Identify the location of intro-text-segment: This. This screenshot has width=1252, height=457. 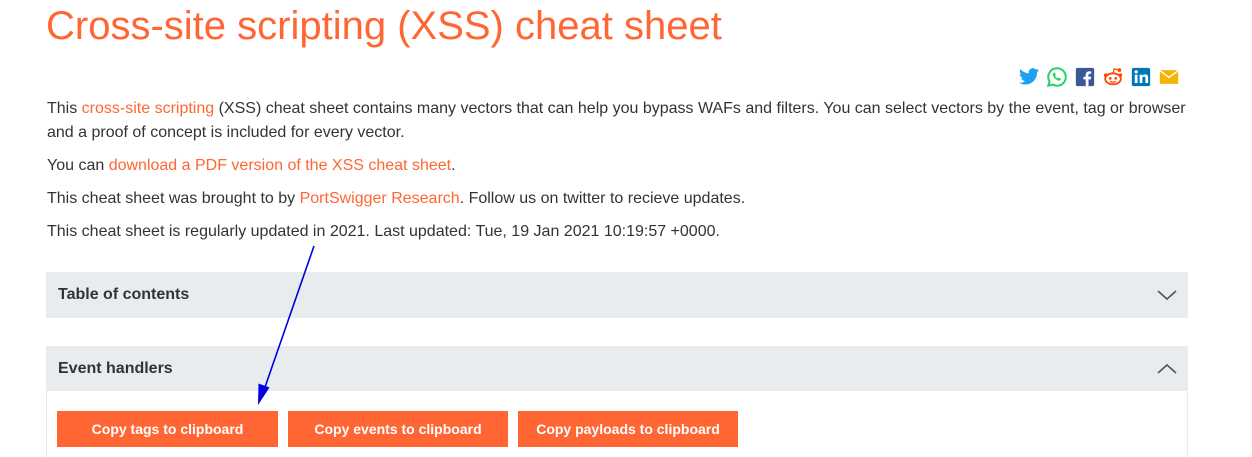
(64, 108).